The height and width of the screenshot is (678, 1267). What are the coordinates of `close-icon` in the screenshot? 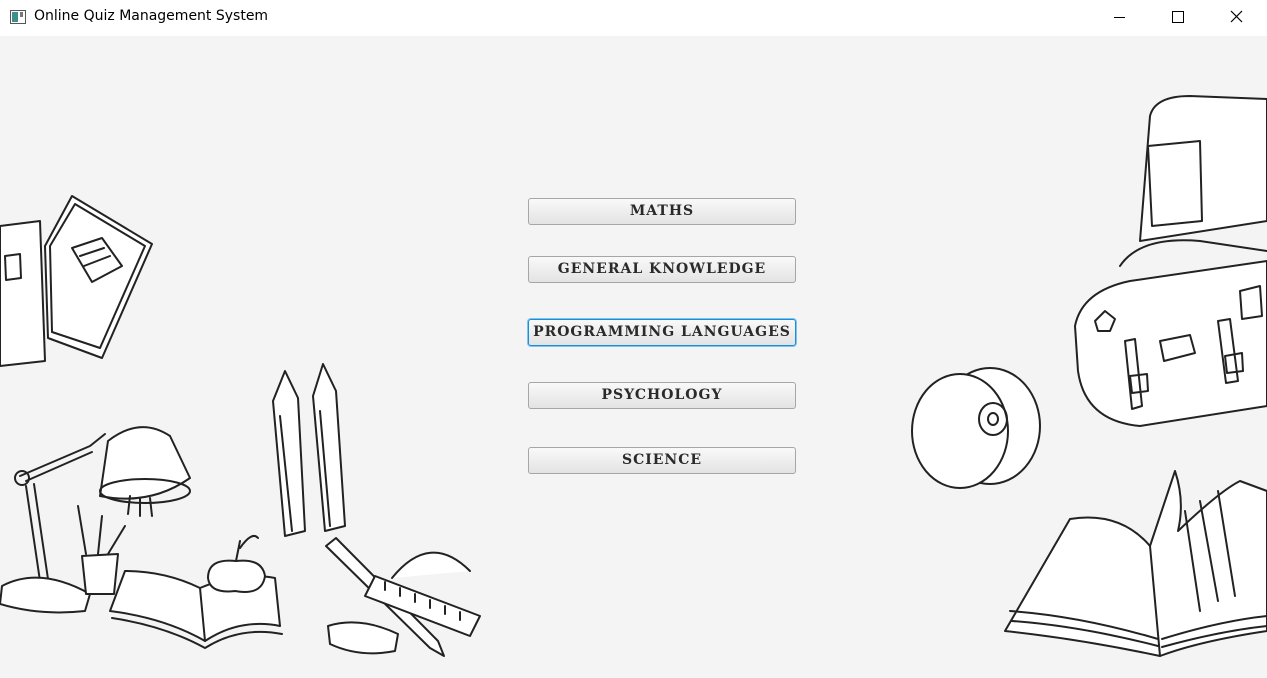 It's located at (1236, 16).